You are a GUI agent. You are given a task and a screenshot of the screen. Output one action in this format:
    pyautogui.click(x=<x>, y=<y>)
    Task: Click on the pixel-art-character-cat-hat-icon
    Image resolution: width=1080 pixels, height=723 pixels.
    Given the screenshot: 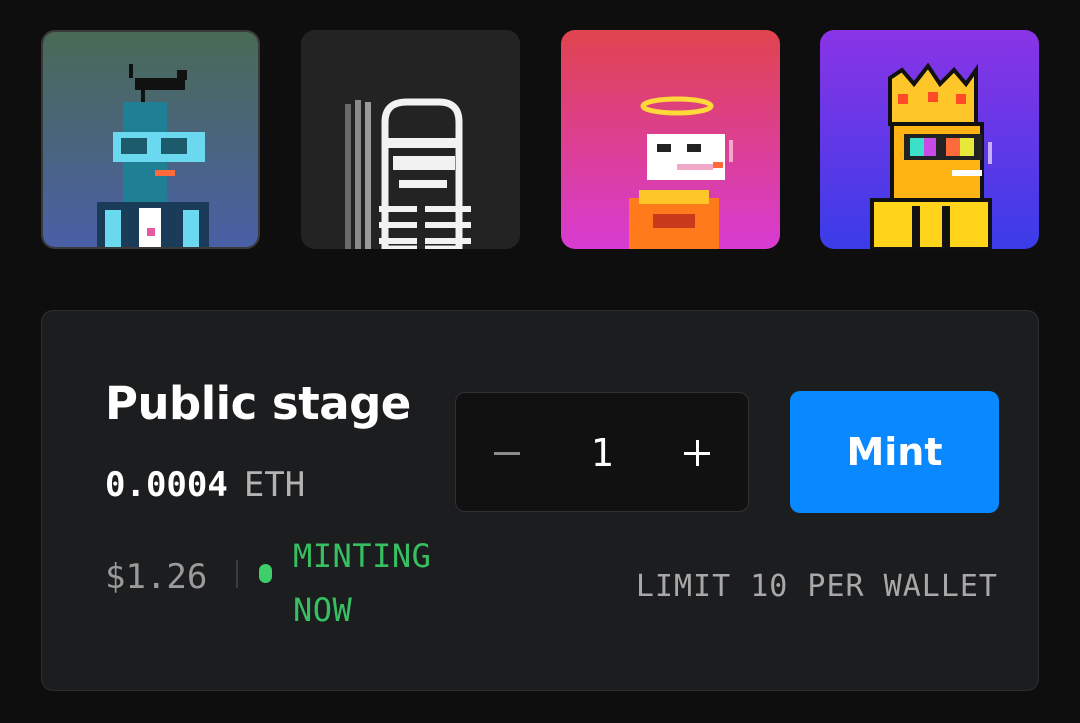 What is the action you would take?
    pyautogui.click(x=150, y=139)
    